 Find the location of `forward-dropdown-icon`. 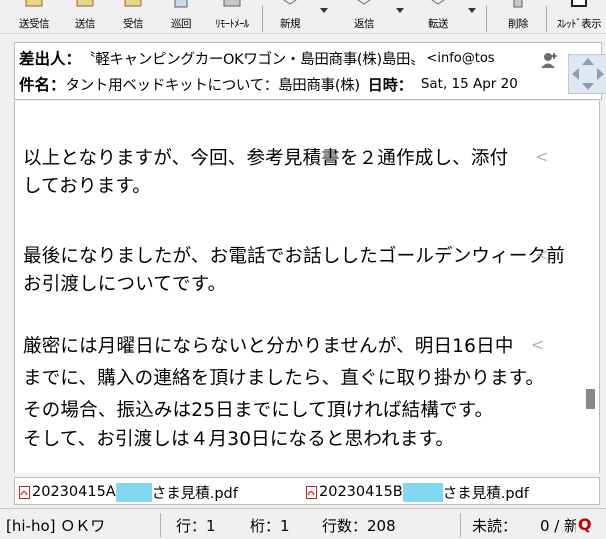

forward-dropdown-icon is located at coordinates (472, 10).